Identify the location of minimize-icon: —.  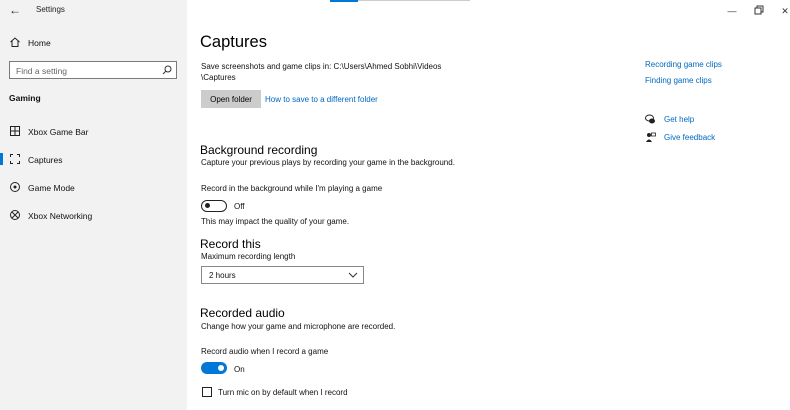
(732, 11).